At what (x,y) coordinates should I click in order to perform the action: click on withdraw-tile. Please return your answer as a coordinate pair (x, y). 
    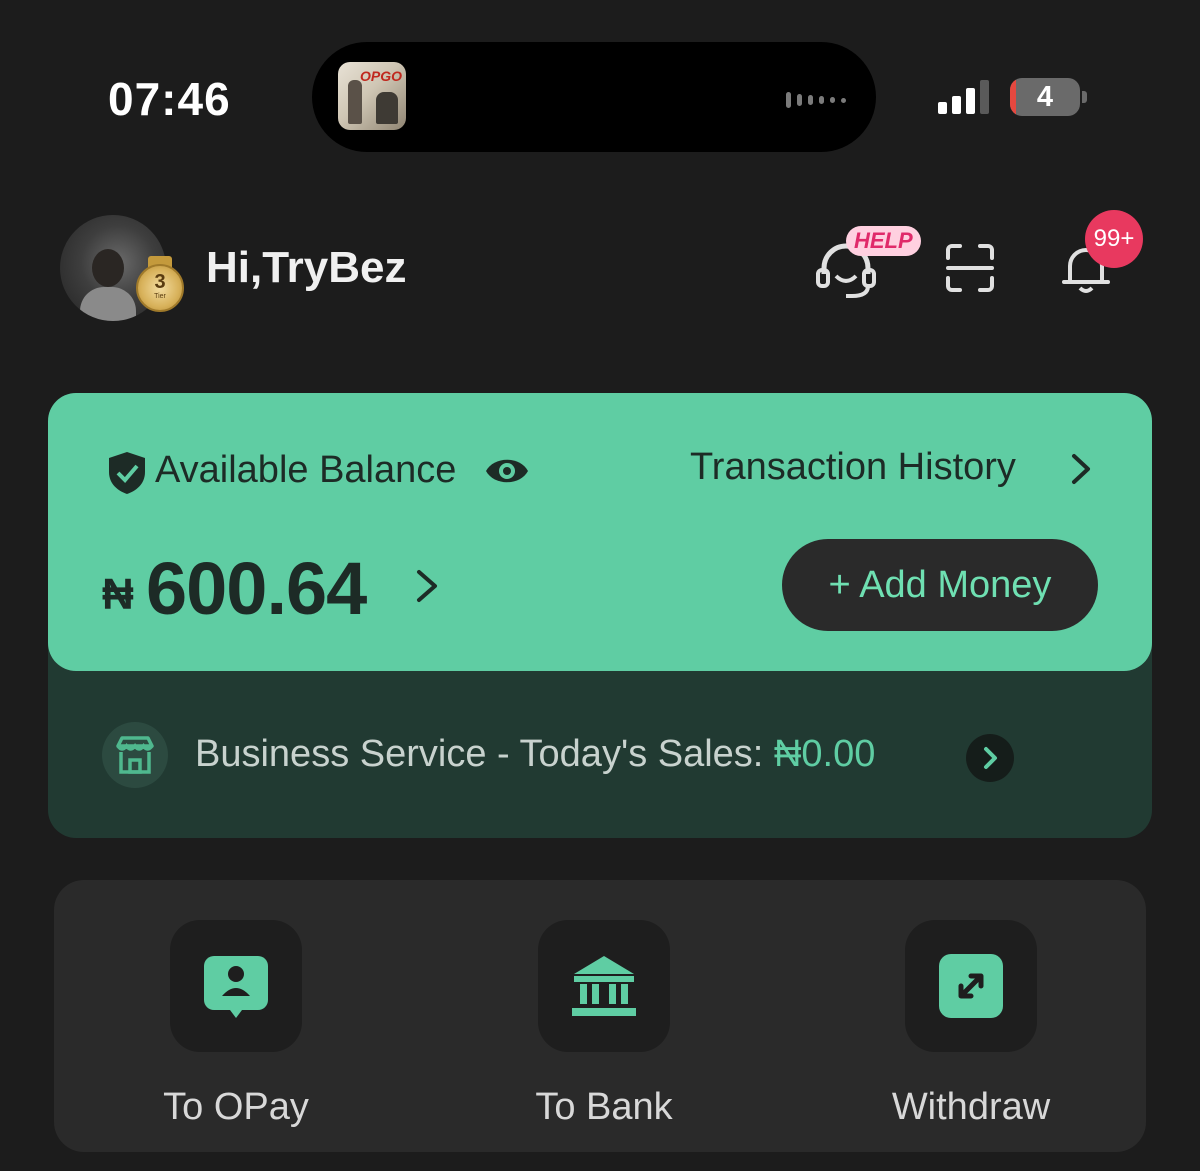
    Looking at the image, I should click on (971, 986).